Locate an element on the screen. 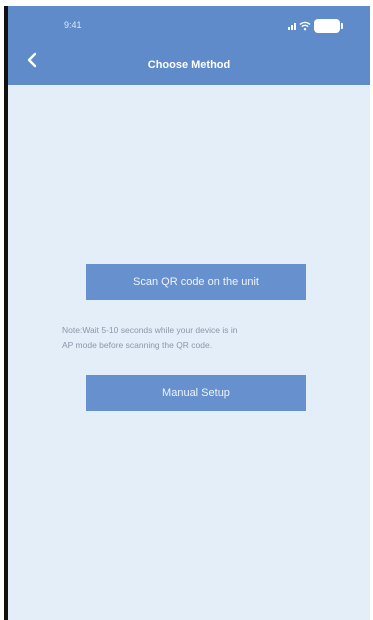 This screenshot has width=373, height=620. manual-setup-button: Manual Setup is located at coordinates (196, 393).